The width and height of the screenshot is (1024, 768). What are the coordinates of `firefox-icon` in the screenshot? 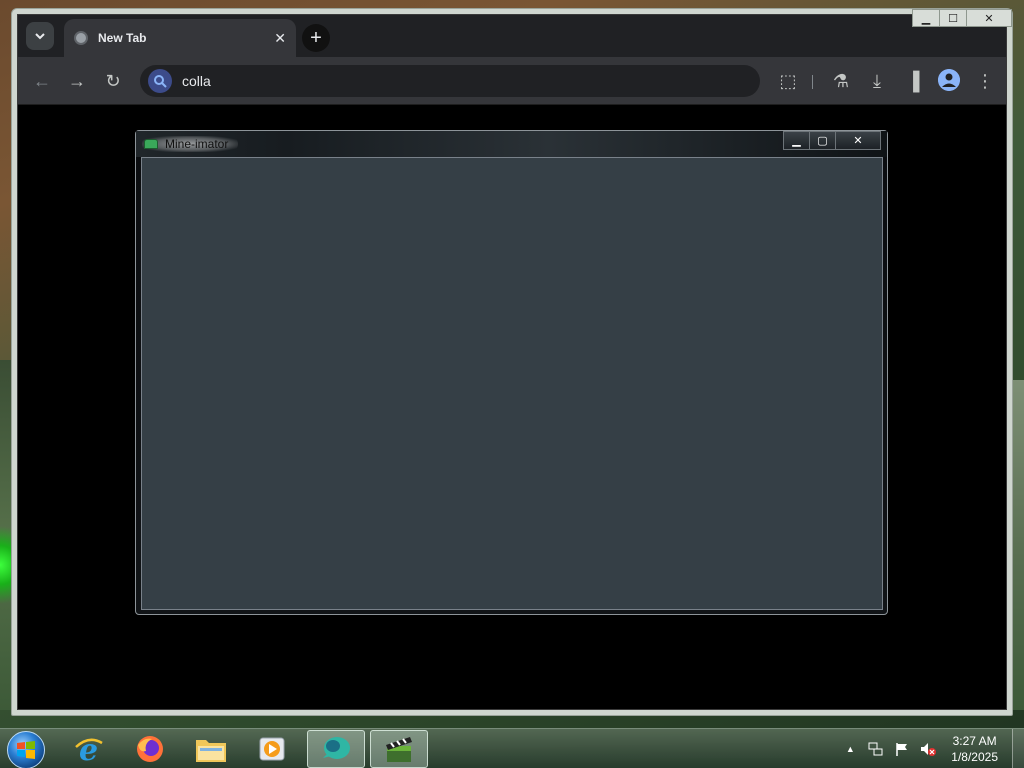 It's located at (150, 749).